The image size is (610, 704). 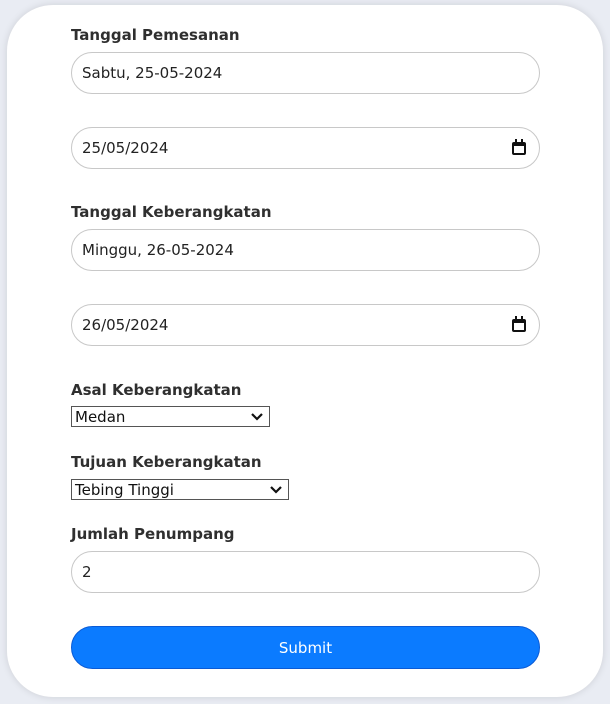 I want to click on destination-selected-value: Tebing Tinggi, so click(x=124, y=489).